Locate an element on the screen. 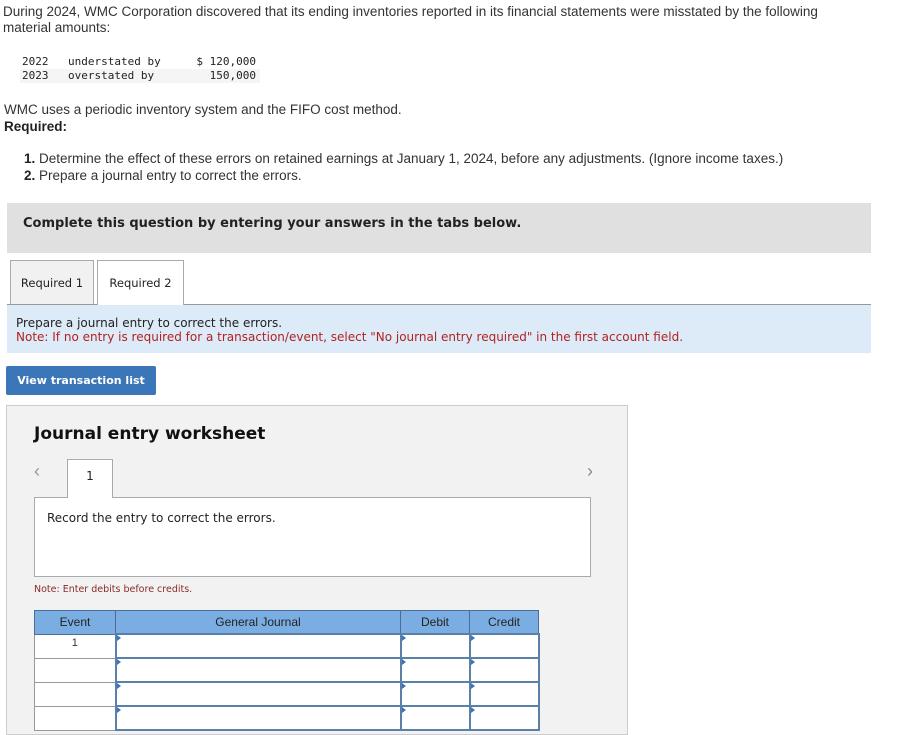  event-cell: 1 is located at coordinates (75, 646).